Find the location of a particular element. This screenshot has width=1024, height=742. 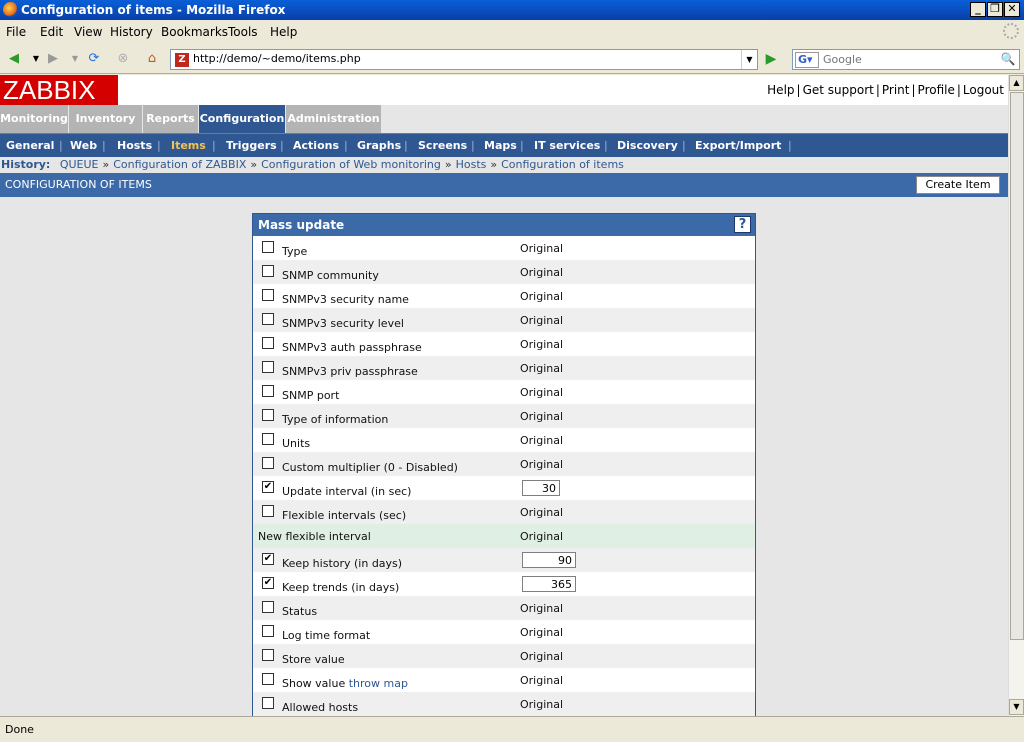

row-label-text: Update interval (in sec) is located at coordinates (347, 491).